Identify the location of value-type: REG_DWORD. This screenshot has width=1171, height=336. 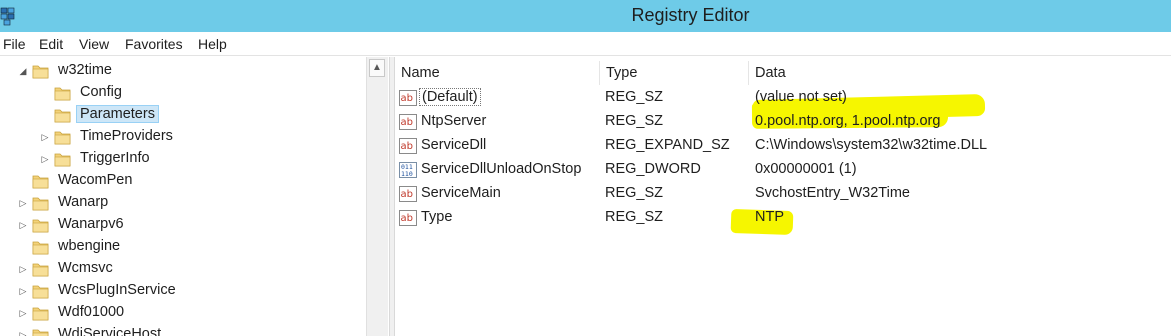
(653, 169).